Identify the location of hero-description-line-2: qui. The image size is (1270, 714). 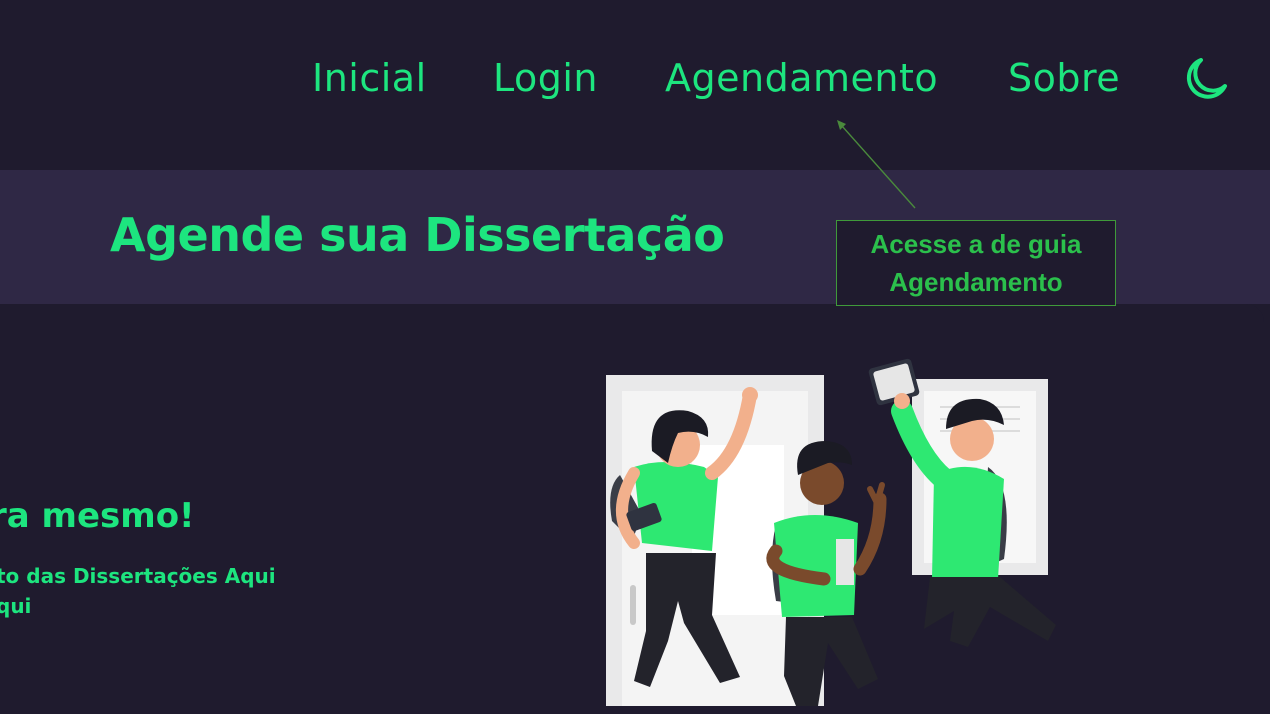
(16, 606).